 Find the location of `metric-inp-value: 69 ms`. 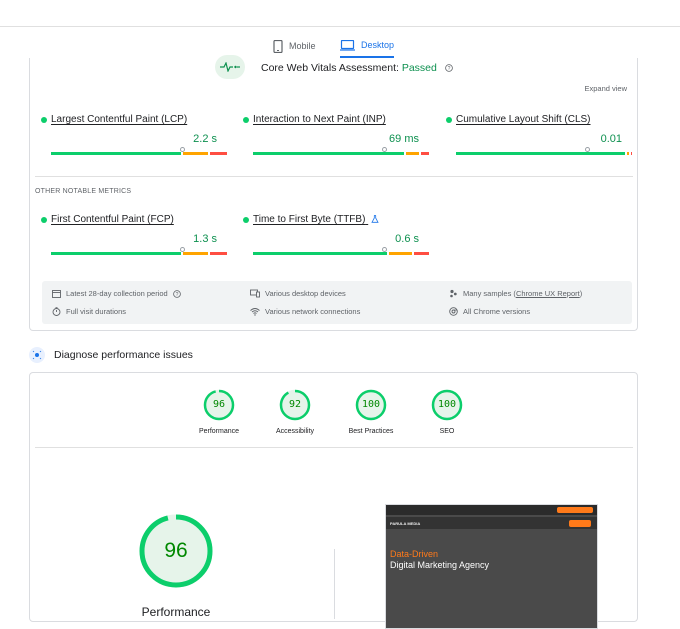

metric-inp-value: 69 ms is located at coordinates (404, 139).